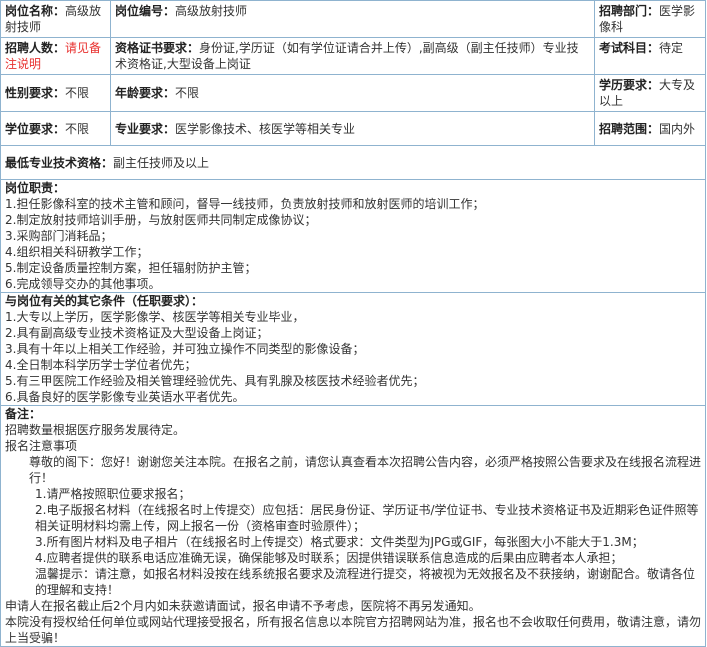 Image resolution: width=707 pixels, height=647 pixels. What do you see at coordinates (59, 162) in the screenshot?
I see `min-title-label: 最低专业技术资格：` at bounding box center [59, 162].